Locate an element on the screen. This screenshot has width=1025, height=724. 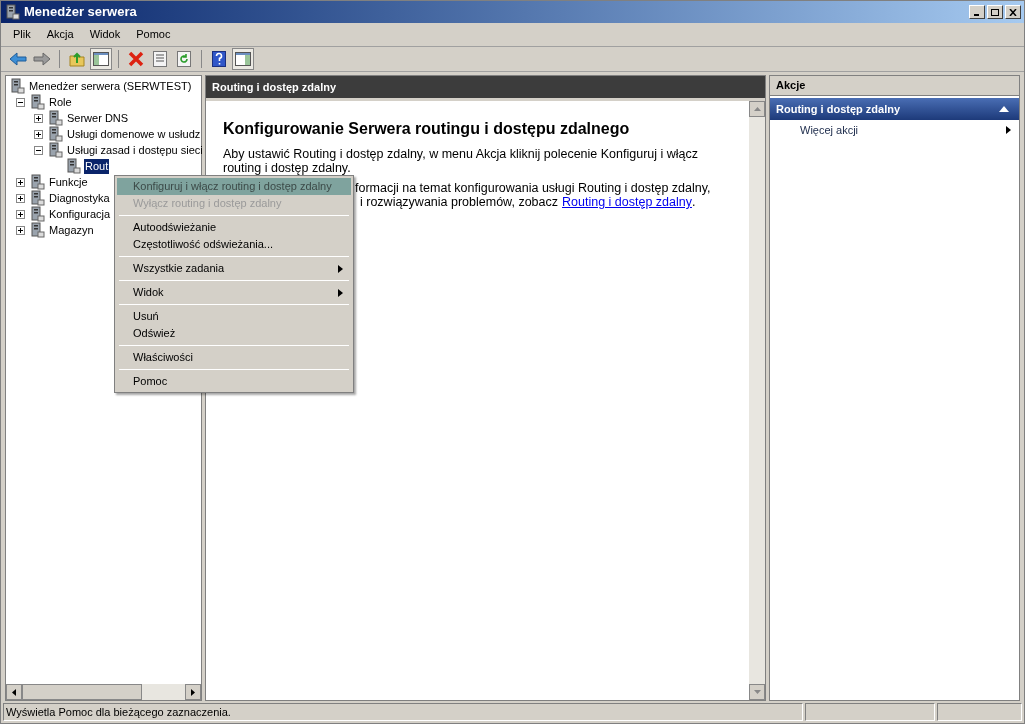
back-arrow-icon is located at coordinates (18, 59).